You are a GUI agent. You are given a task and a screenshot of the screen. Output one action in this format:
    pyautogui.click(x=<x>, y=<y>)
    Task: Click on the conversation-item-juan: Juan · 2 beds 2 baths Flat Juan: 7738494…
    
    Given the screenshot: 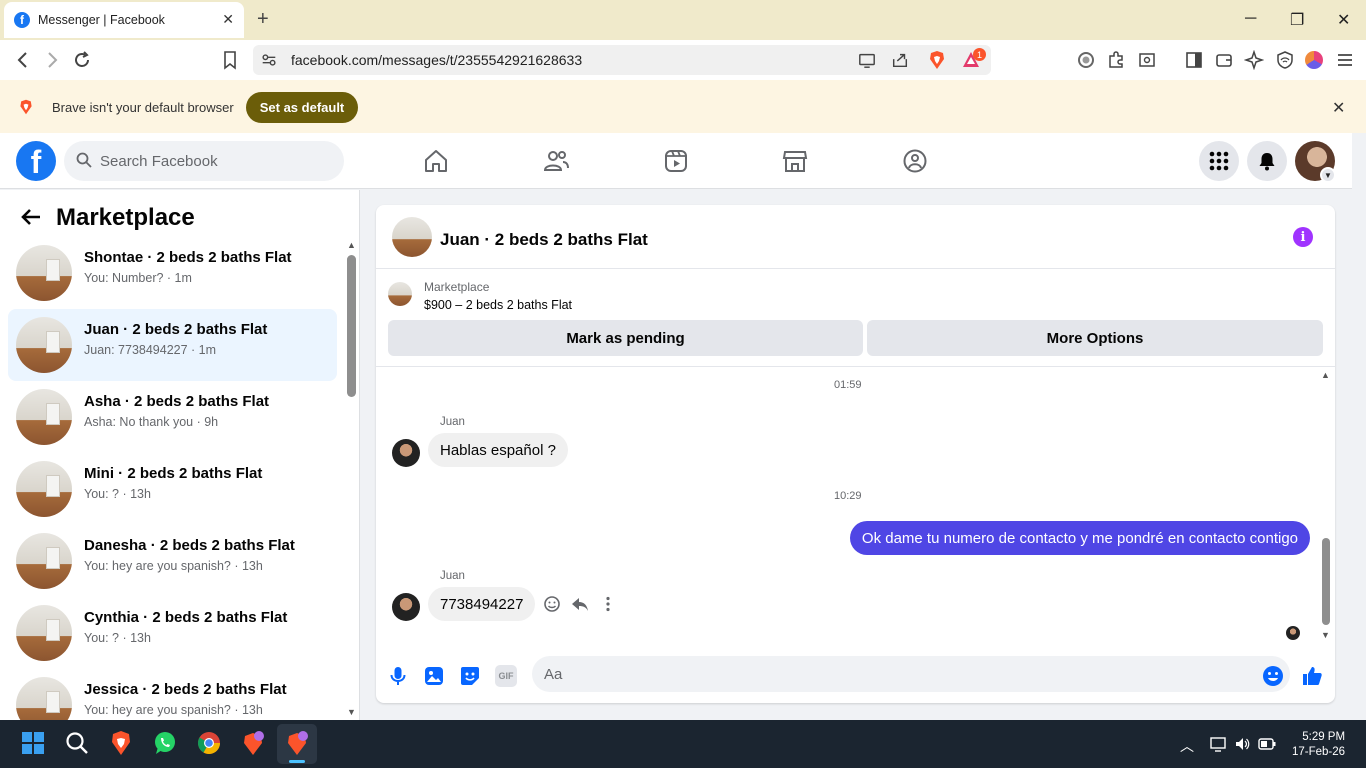 What is the action you would take?
    pyautogui.click(x=172, y=345)
    